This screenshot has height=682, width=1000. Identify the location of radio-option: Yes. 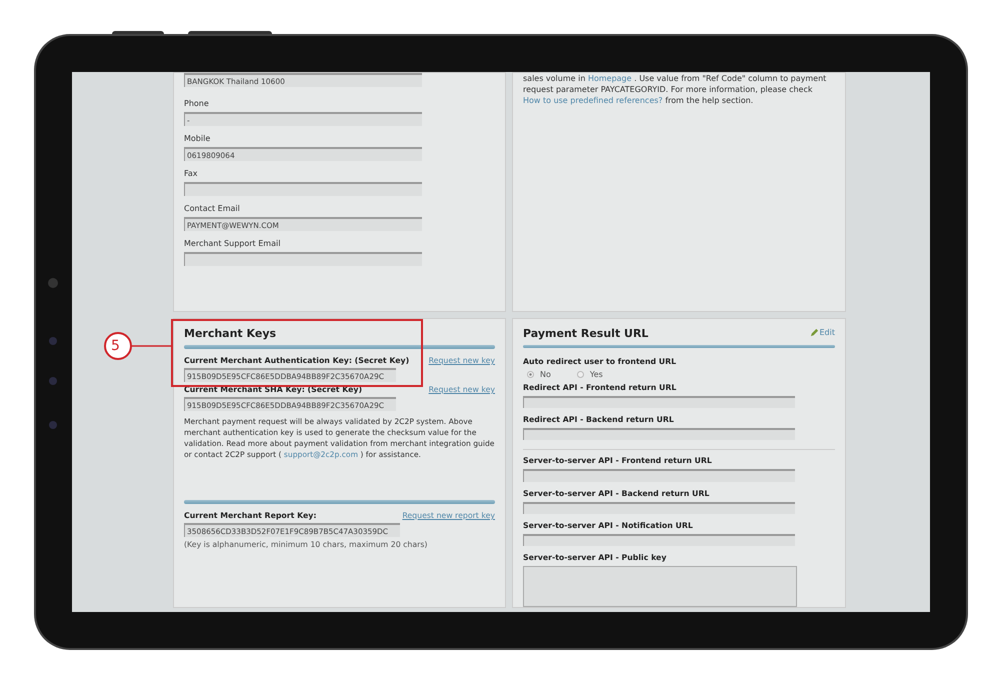
(589, 375).